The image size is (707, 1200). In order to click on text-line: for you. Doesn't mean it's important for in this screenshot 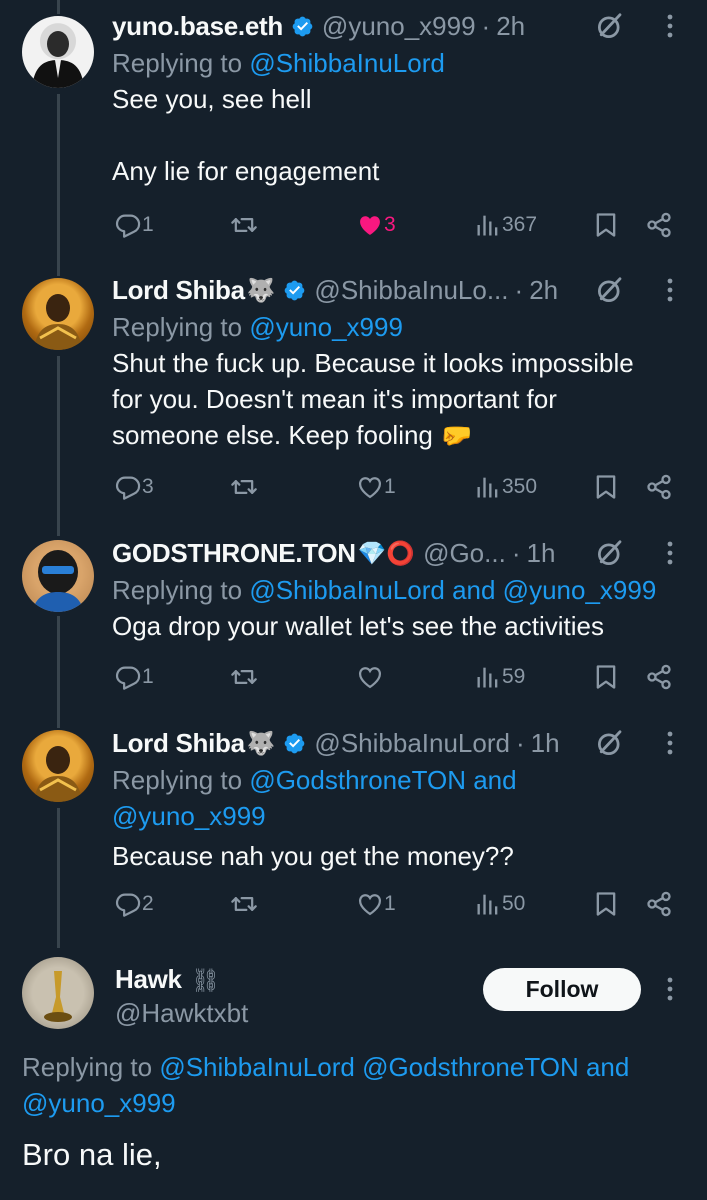, I will do `click(334, 399)`.